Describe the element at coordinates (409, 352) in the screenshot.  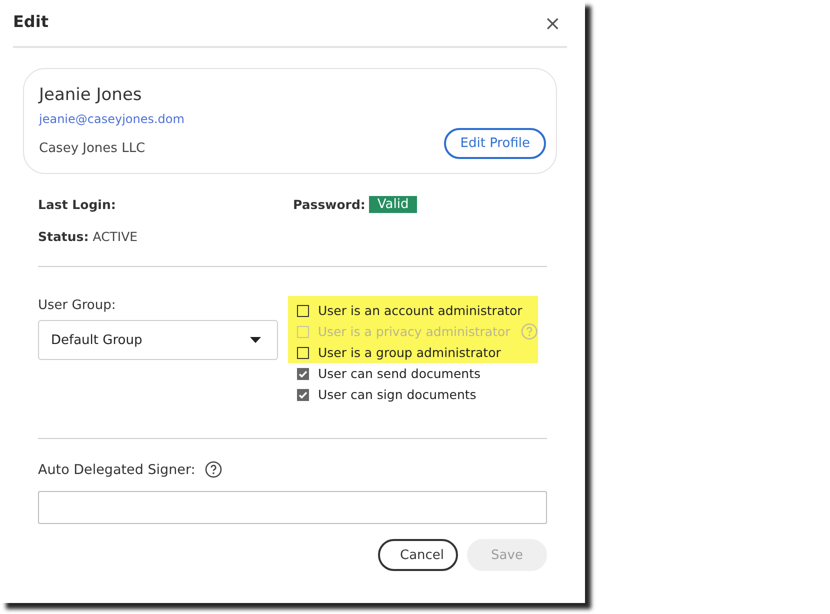
I see `permission-label: User is a group administrator` at that location.